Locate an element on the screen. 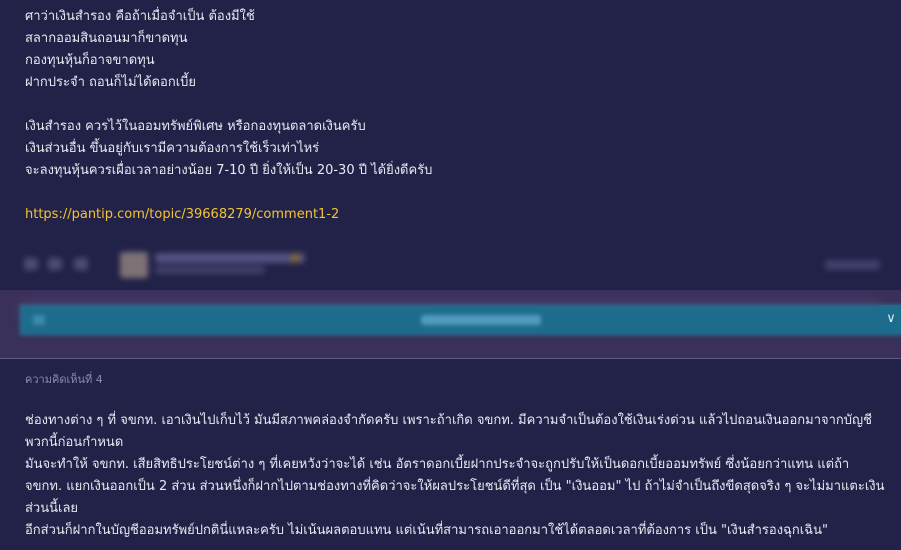 The width and height of the screenshot is (901, 550). author-name-blurred is located at coordinates (230, 258).